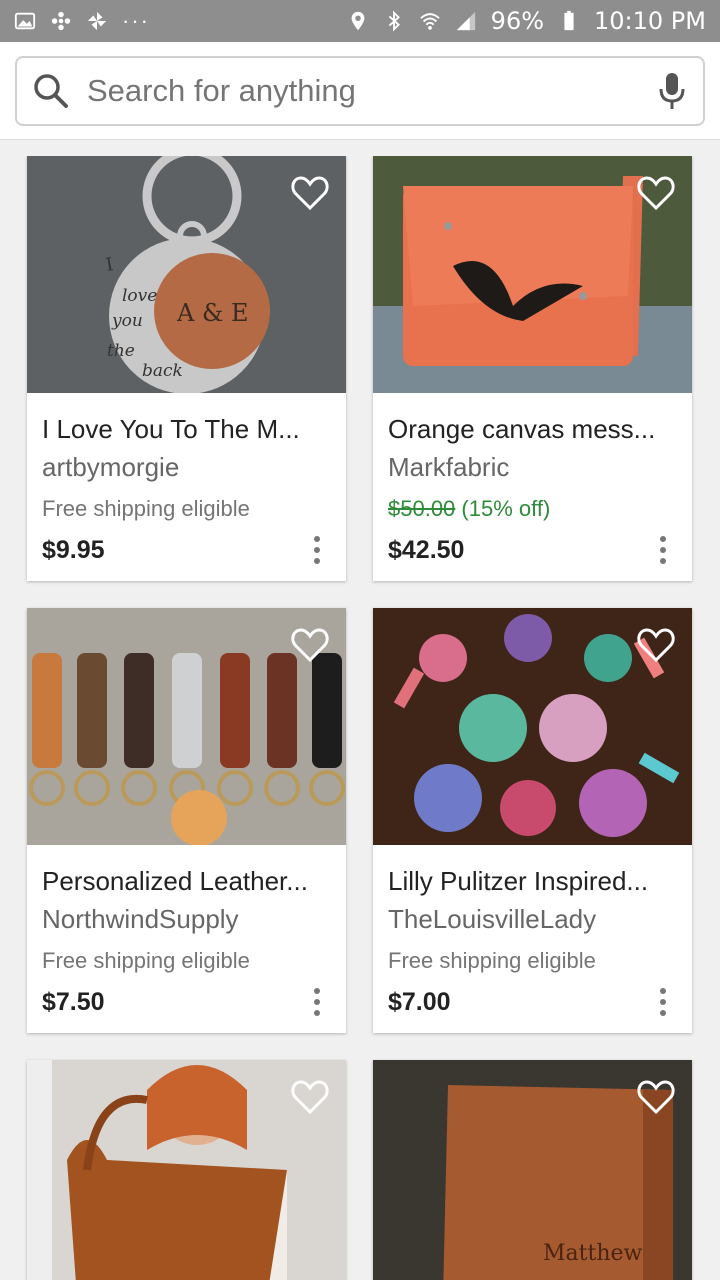 The width and height of the screenshot is (720, 1280). What do you see at coordinates (212, 313) in the screenshot?
I see `svg-text: A & E` at bounding box center [212, 313].